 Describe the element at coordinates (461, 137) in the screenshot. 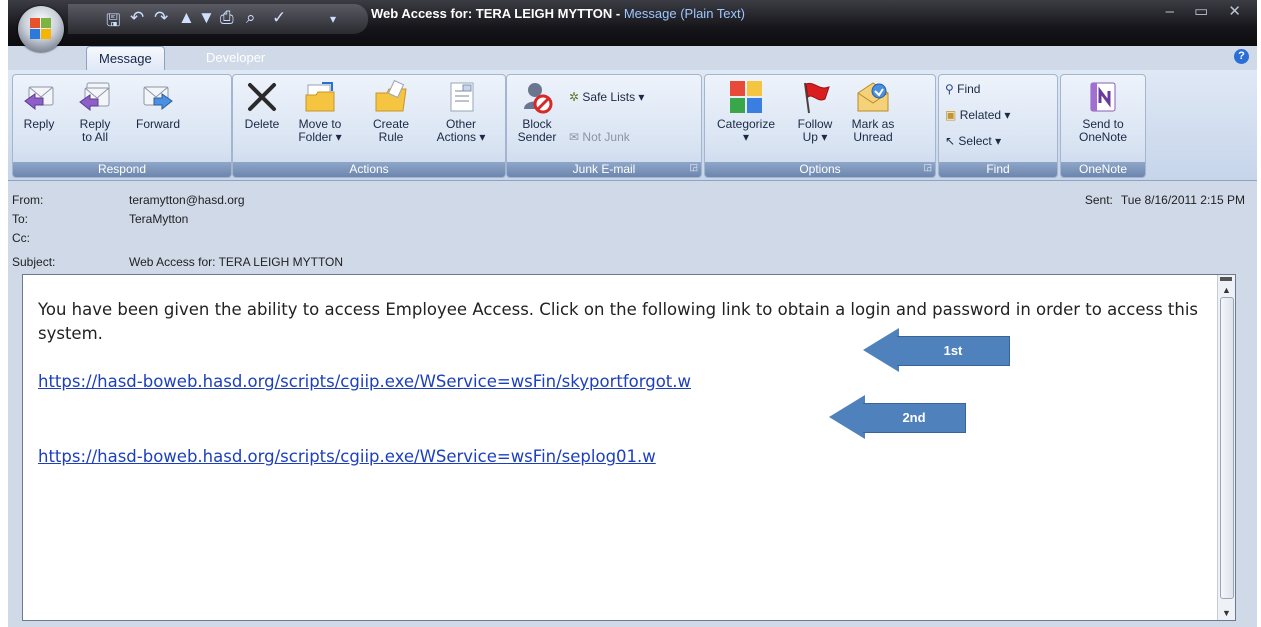

I see `other-label-2: Actions ▾` at that location.